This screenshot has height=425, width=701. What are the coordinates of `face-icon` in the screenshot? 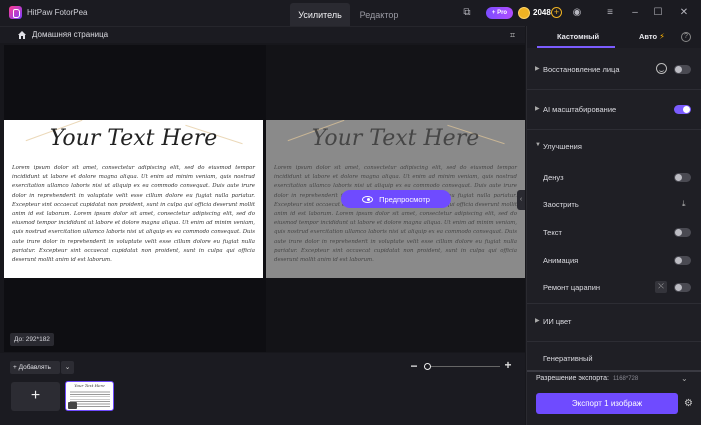 It's located at (661, 68).